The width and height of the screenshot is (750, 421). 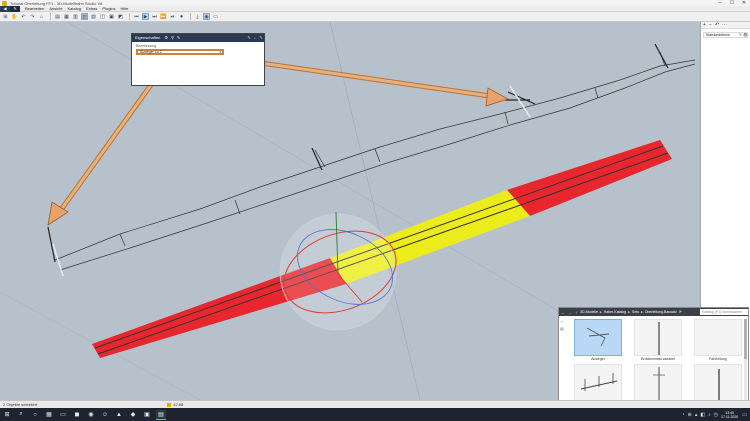 What do you see at coordinates (576, 312) in the screenshot?
I see `up-arrow-icon: ↑` at bounding box center [576, 312].